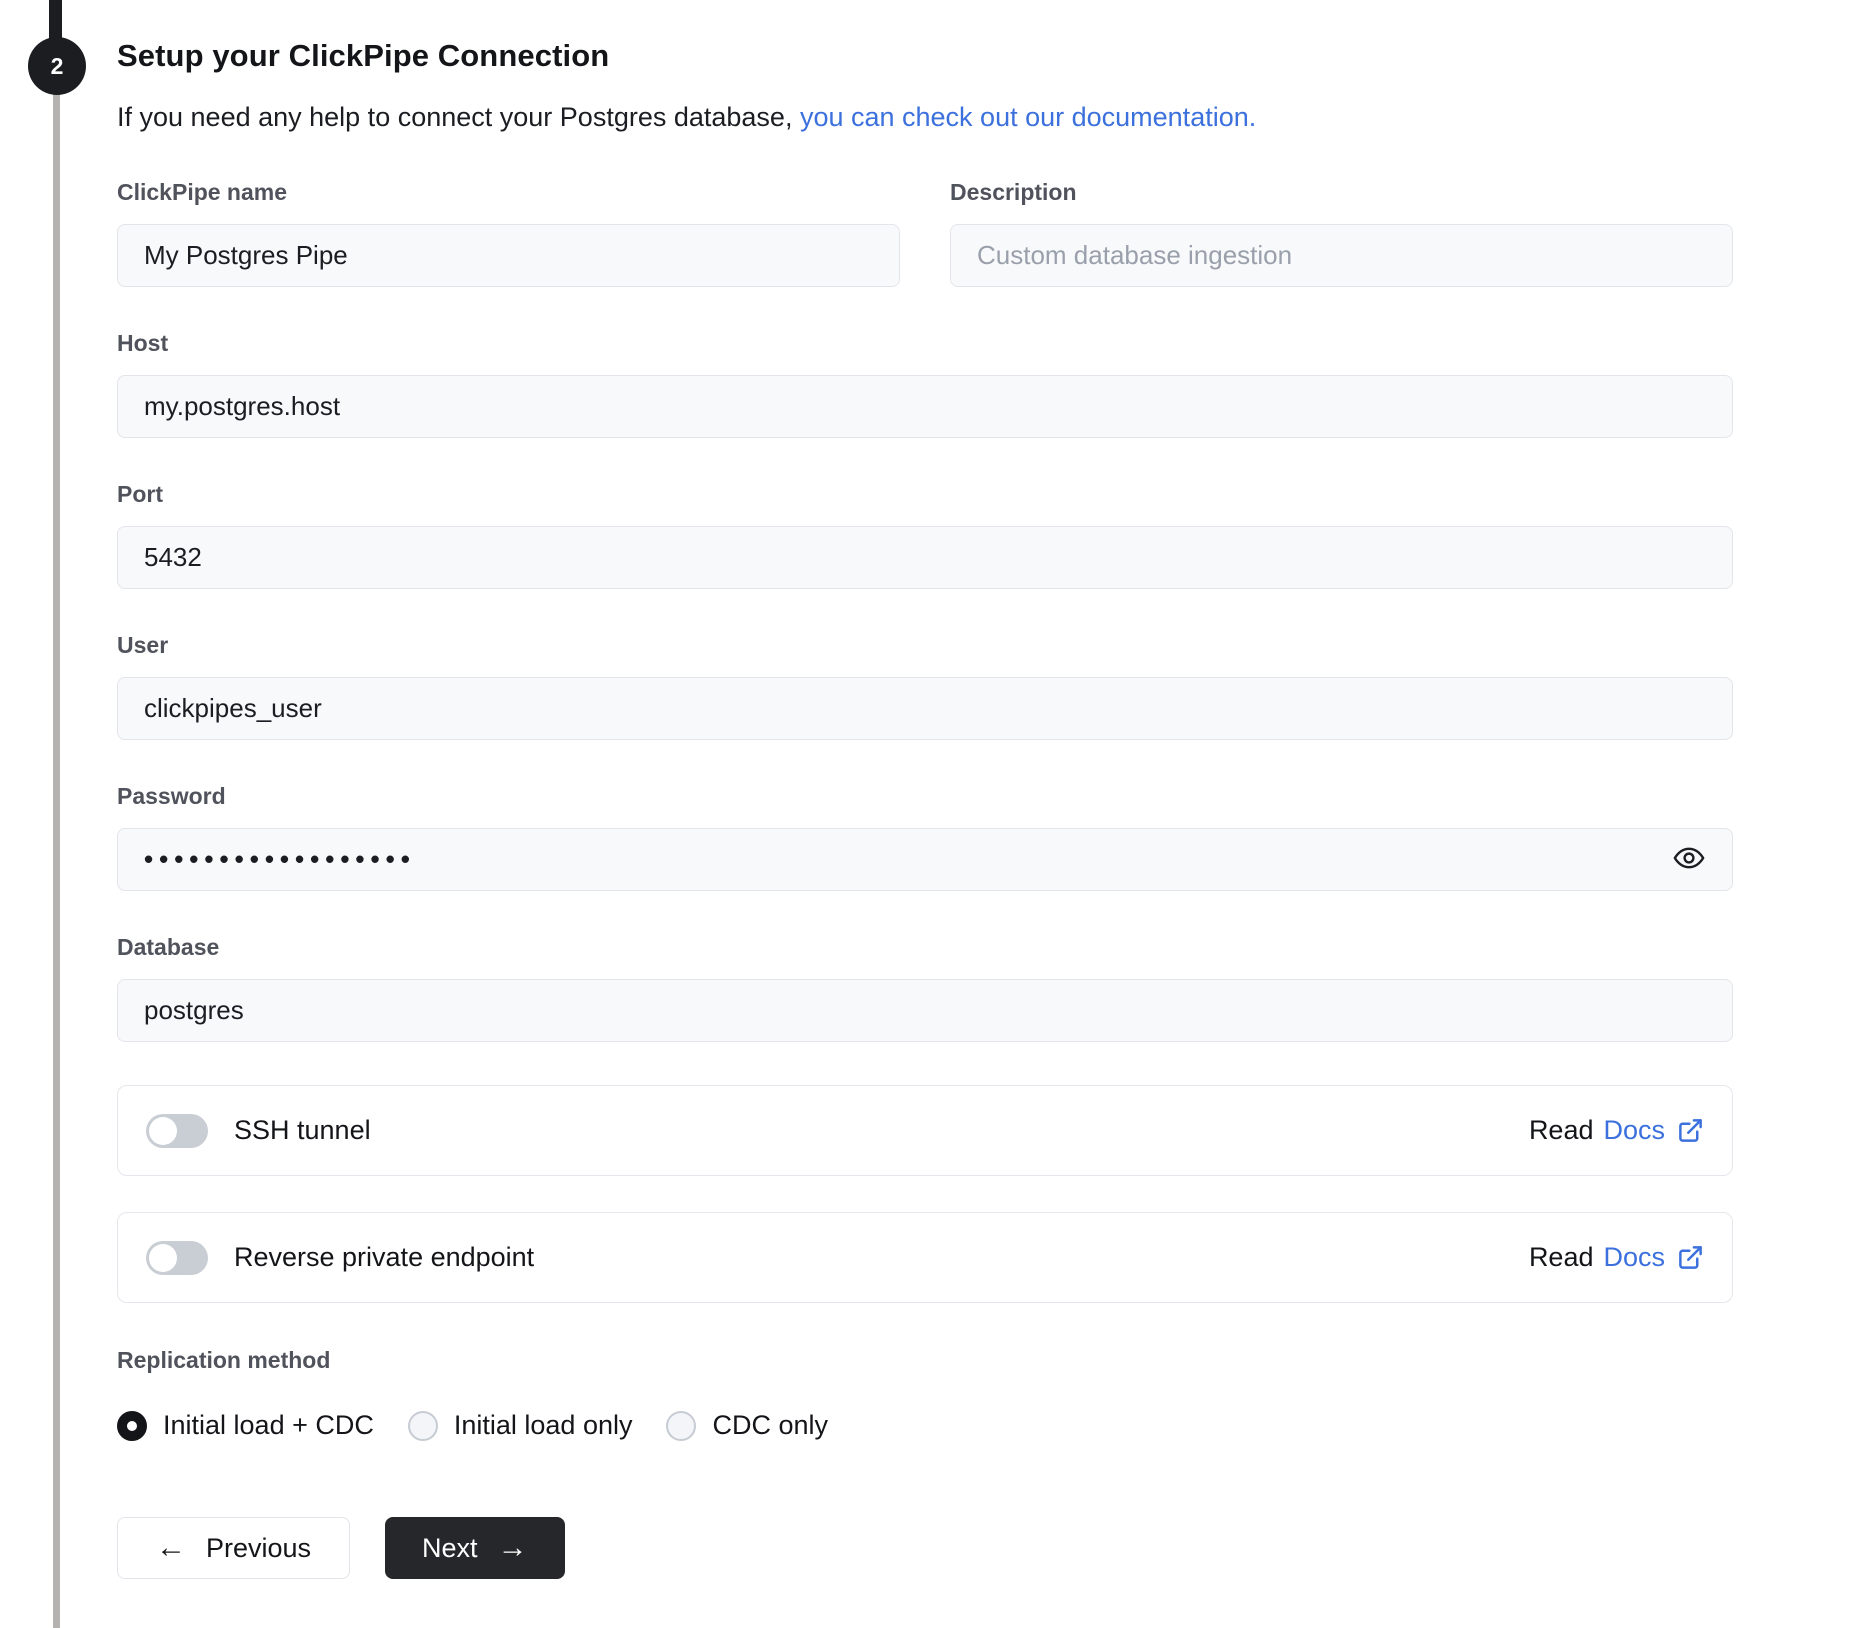 Image resolution: width=1862 pixels, height=1628 pixels. Describe the element at coordinates (512, 1547) in the screenshot. I see `arrow-right-icon: →` at that location.